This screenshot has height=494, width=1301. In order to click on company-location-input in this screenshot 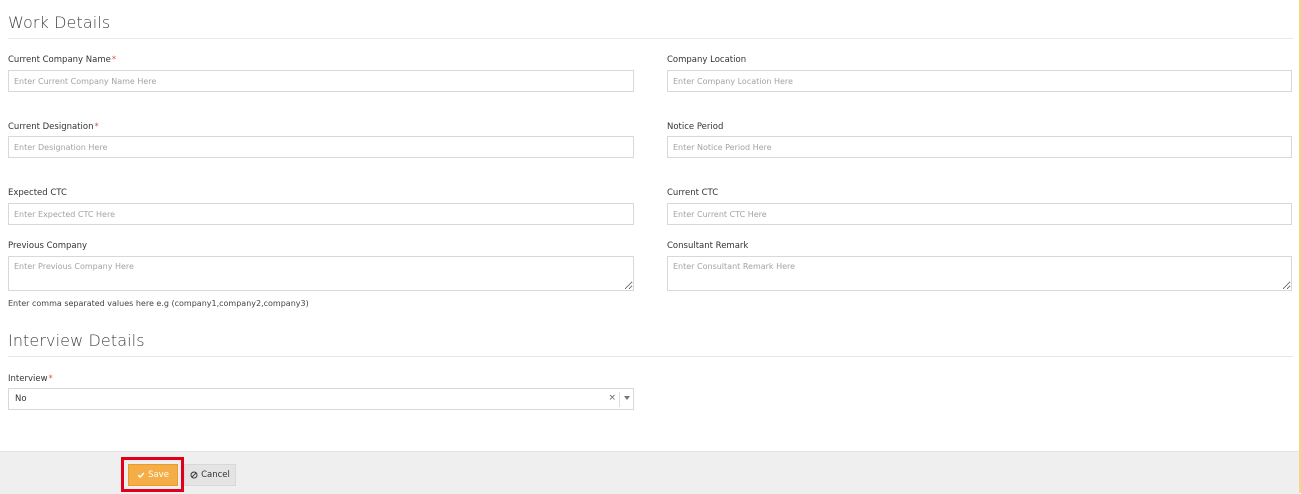, I will do `click(979, 81)`.